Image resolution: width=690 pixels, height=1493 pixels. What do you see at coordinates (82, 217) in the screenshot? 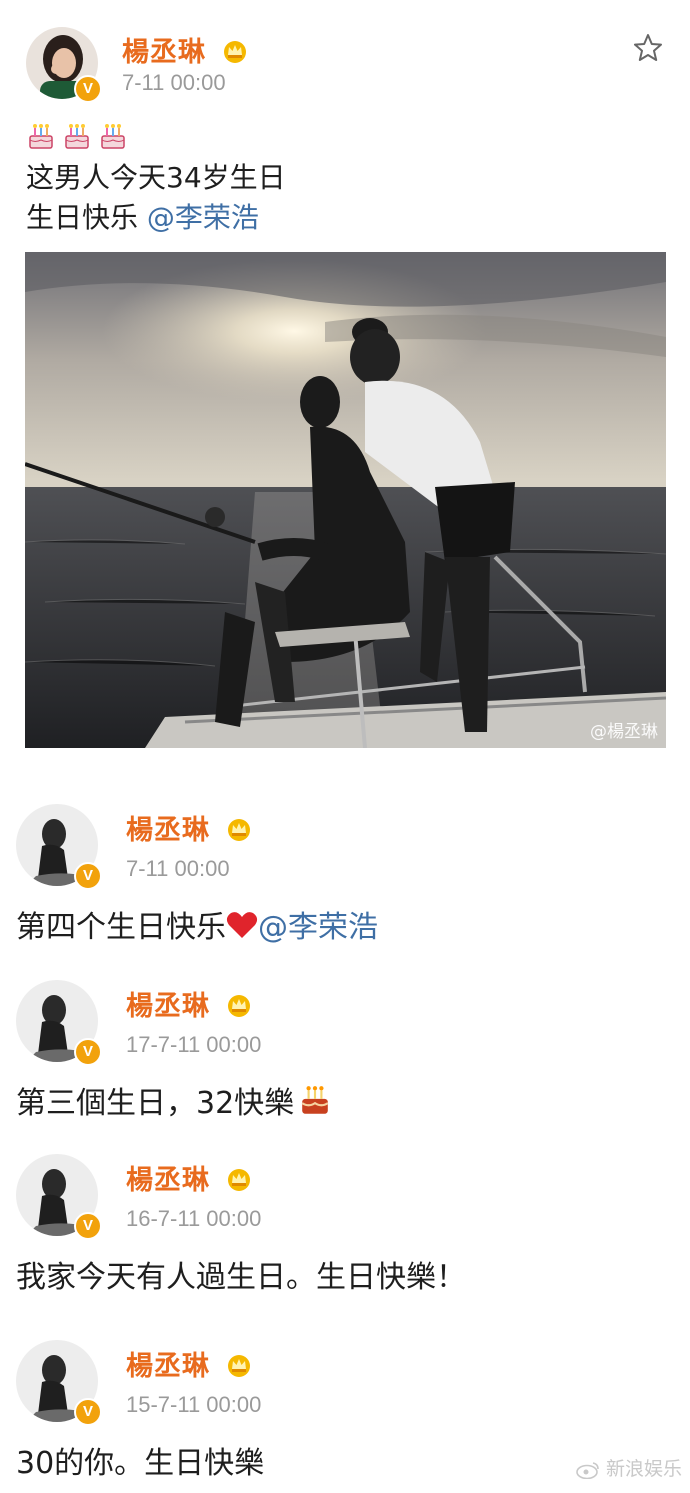
I see `post-text: 生日快乐` at bounding box center [82, 217].